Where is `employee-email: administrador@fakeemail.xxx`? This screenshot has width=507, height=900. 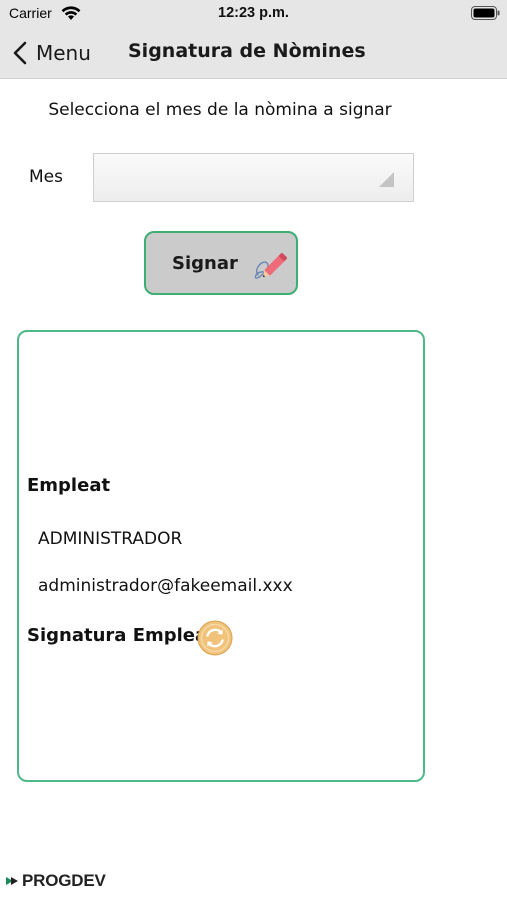 employee-email: administrador@fakeemail.xxx is located at coordinates (165, 586).